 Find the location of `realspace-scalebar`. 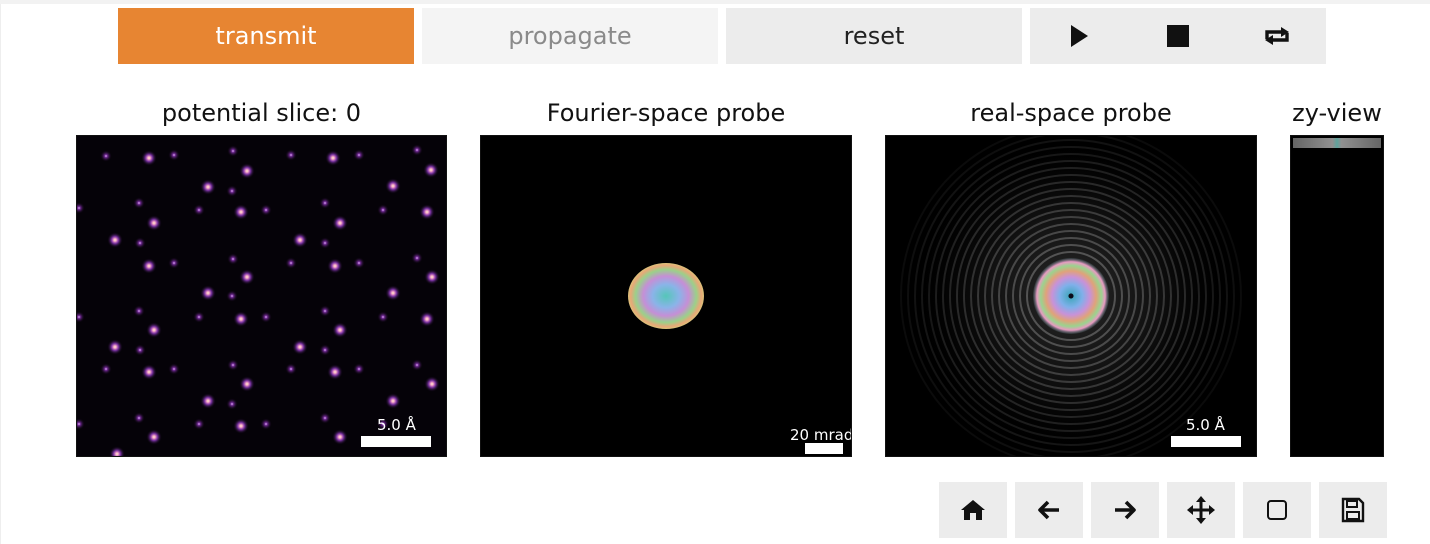

realspace-scalebar is located at coordinates (1206, 441).